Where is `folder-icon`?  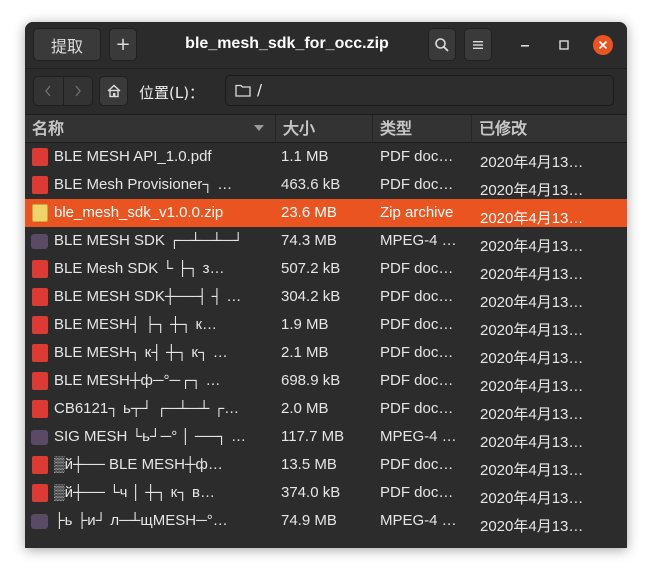
folder-icon is located at coordinates (243, 90).